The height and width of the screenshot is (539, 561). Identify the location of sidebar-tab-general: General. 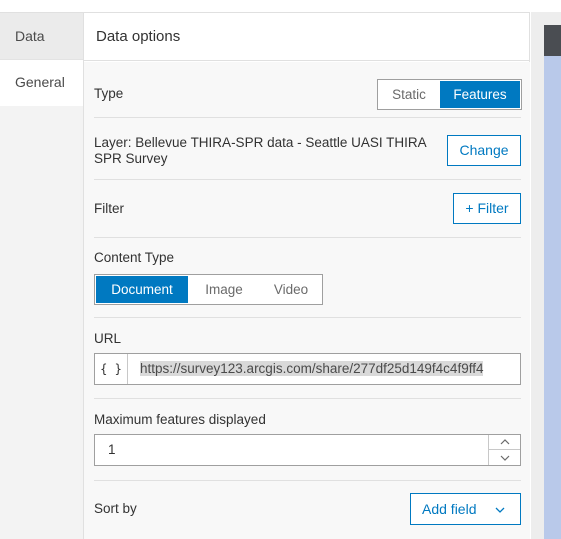
(41, 83).